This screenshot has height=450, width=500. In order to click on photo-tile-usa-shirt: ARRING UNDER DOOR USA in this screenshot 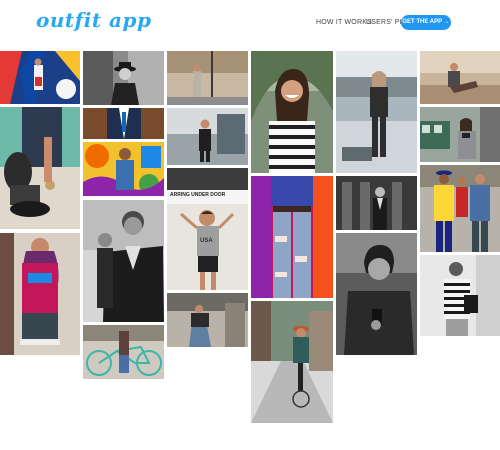, I will do `click(207, 229)`.